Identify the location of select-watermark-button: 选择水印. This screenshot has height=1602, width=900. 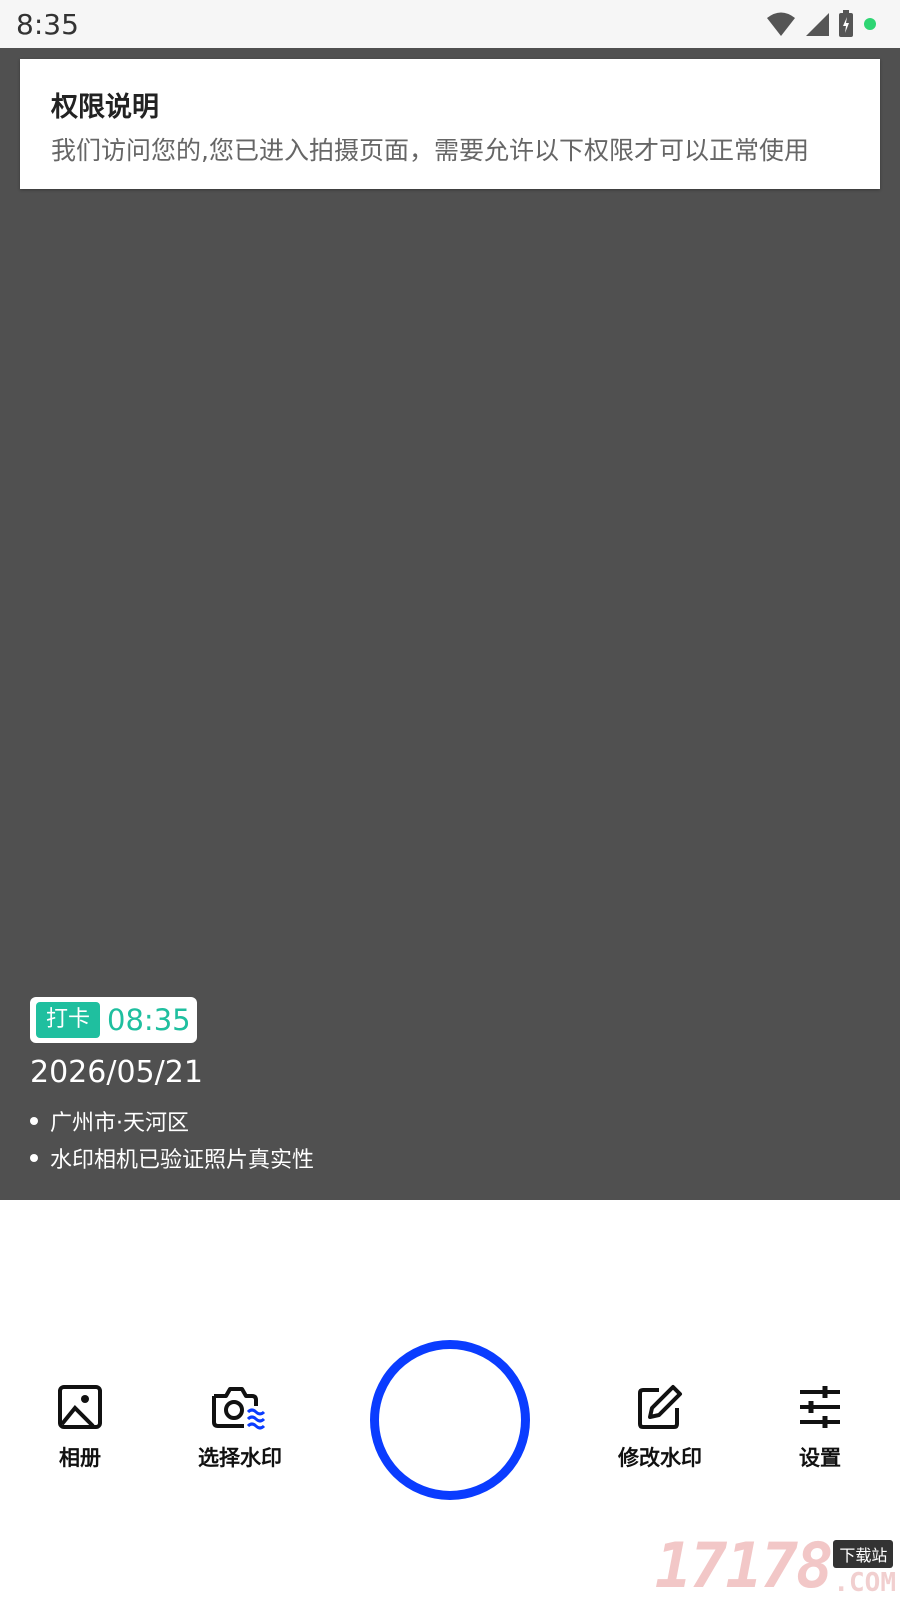
(240, 1427).